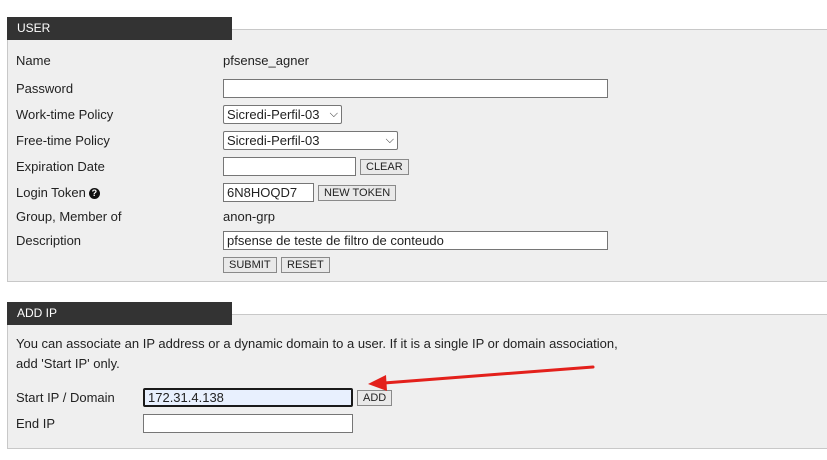 The image size is (827, 460). What do you see at coordinates (481, 378) in the screenshot?
I see `red-arrow-icon` at bounding box center [481, 378].